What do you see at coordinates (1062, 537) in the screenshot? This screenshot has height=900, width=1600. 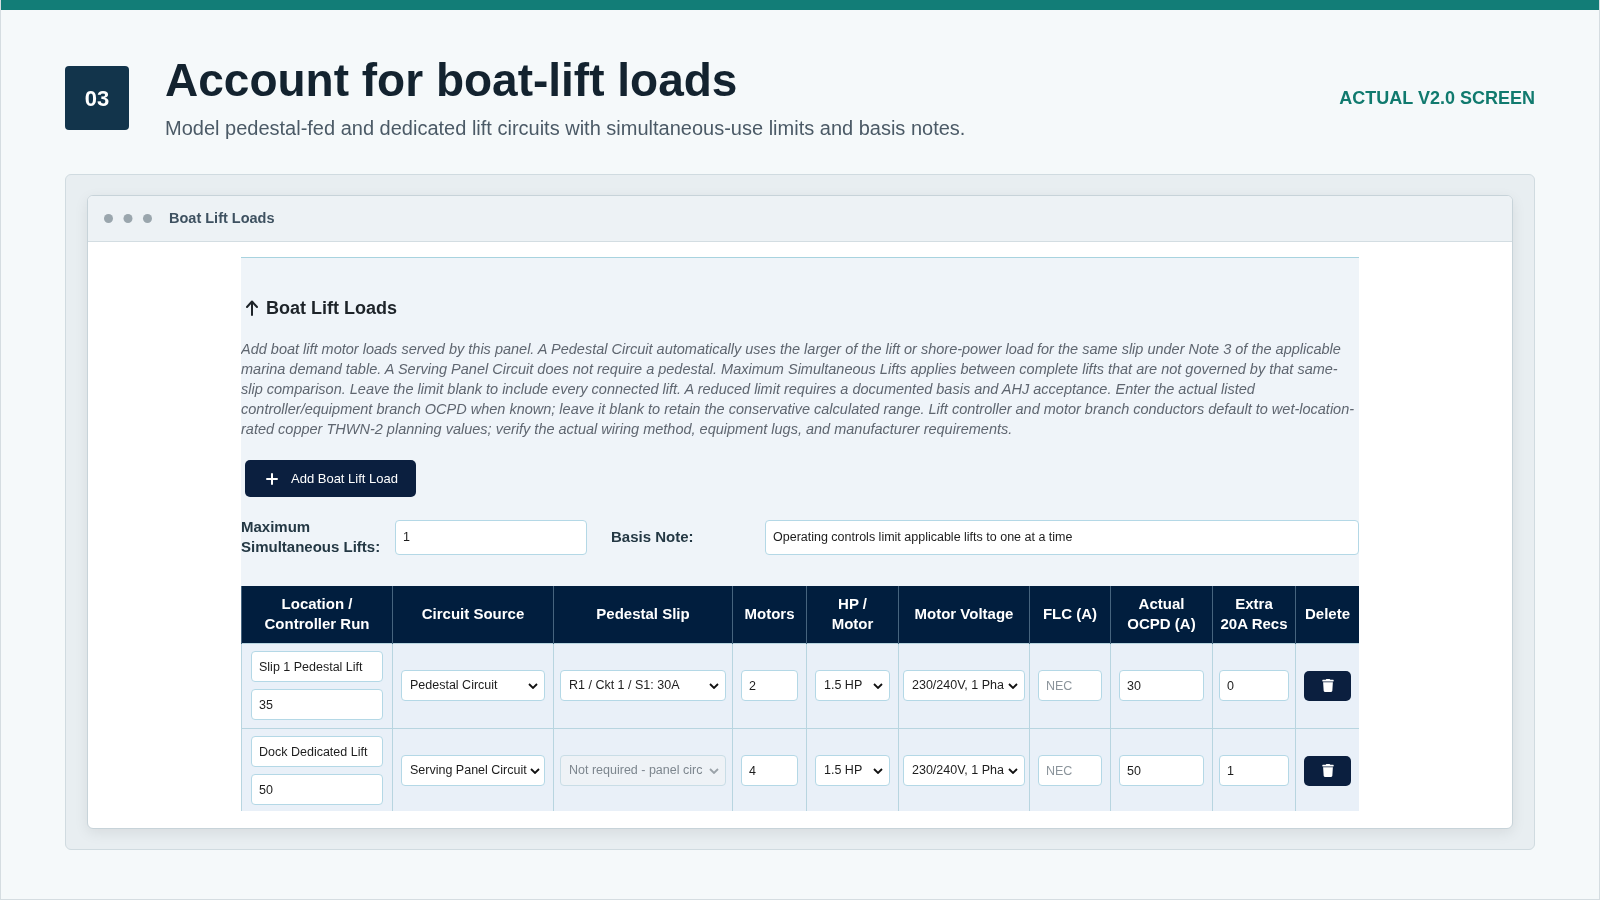 I see `text-input: Operating controls limit applicable lifts to one at a time` at bounding box center [1062, 537].